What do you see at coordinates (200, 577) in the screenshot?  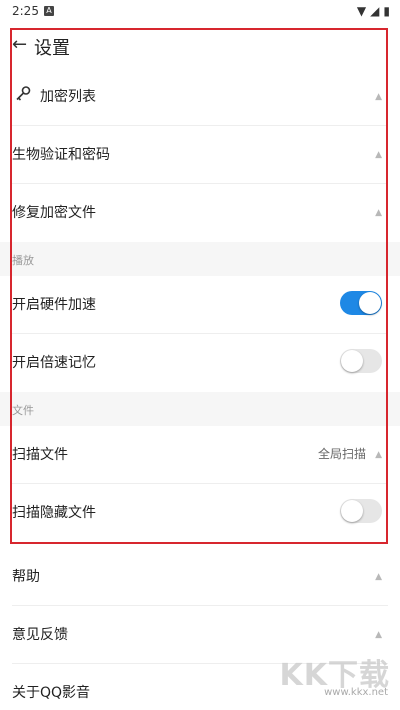 I see `row-help: 帮助 ▲` at bounding box center [200, 577].